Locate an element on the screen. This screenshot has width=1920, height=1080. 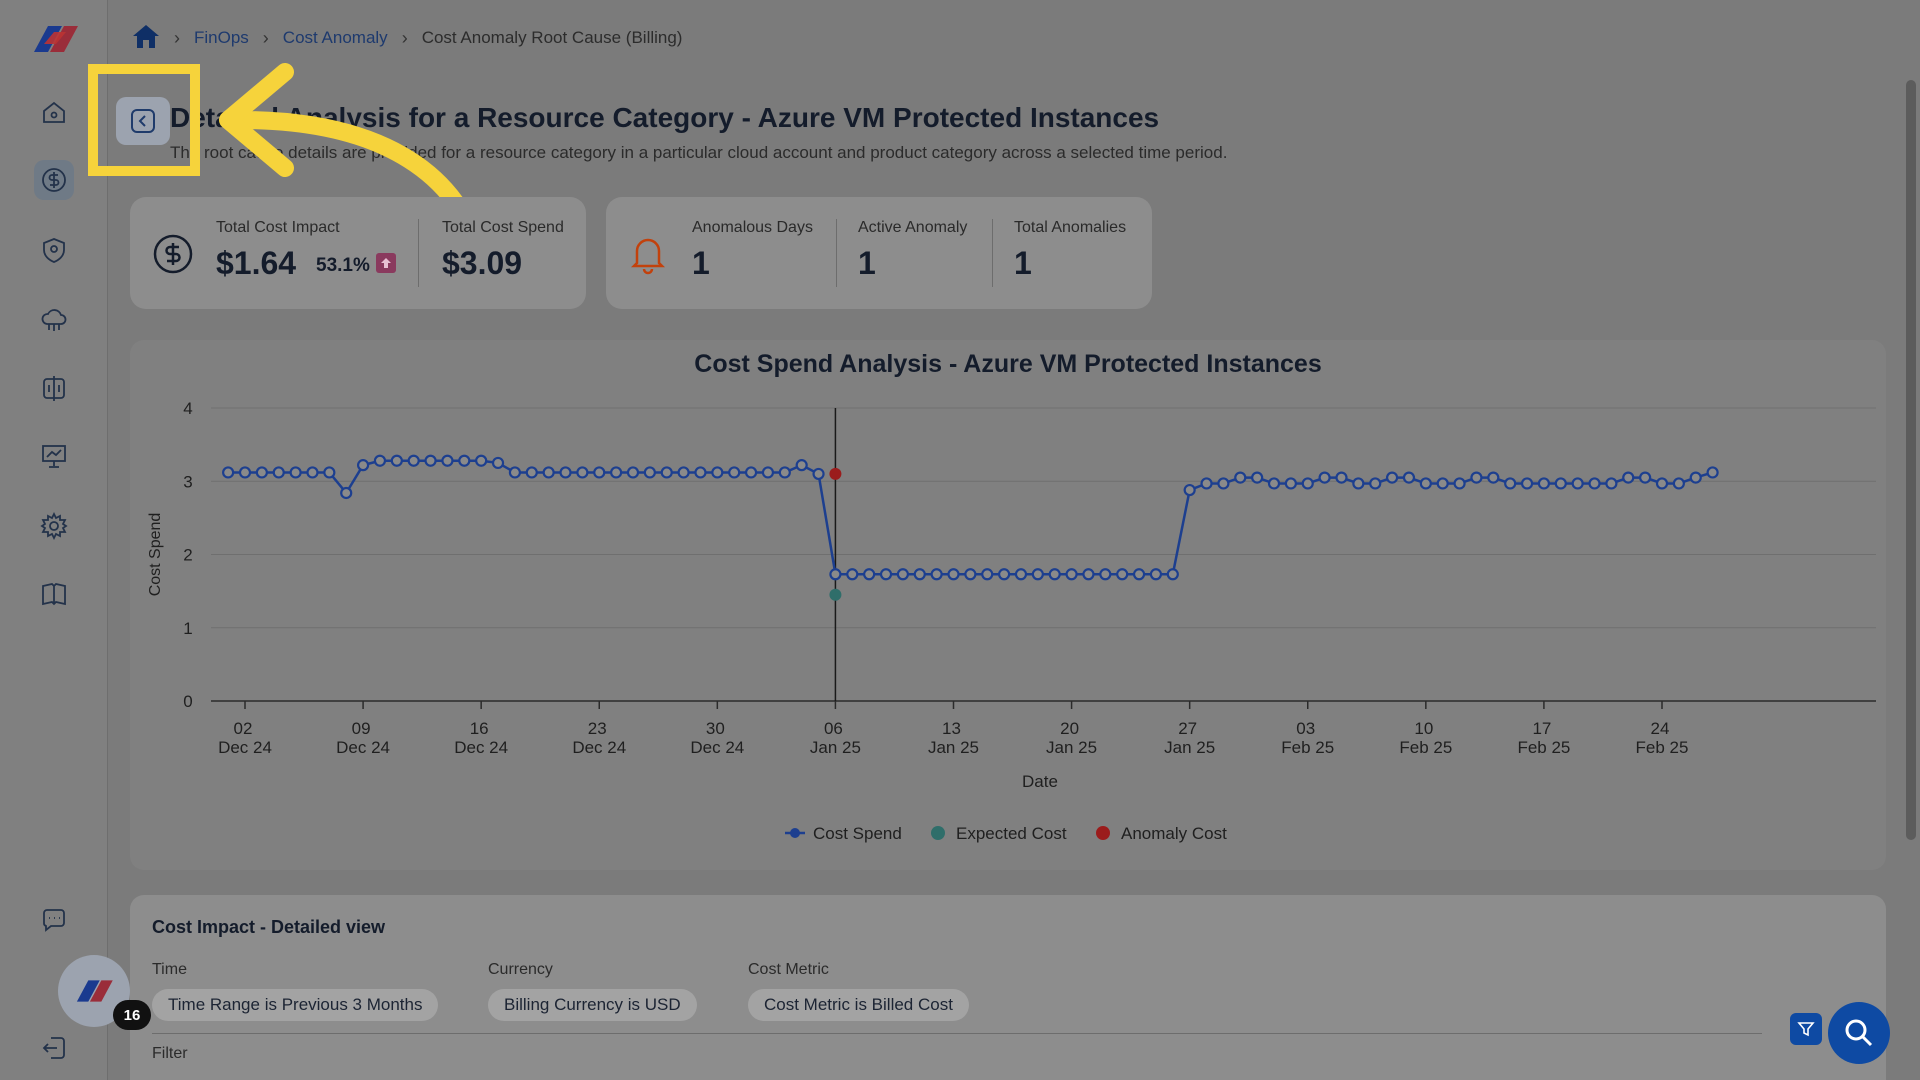
detail-title: Cost Impact - Detailed view is located at coordinates (269, 927).